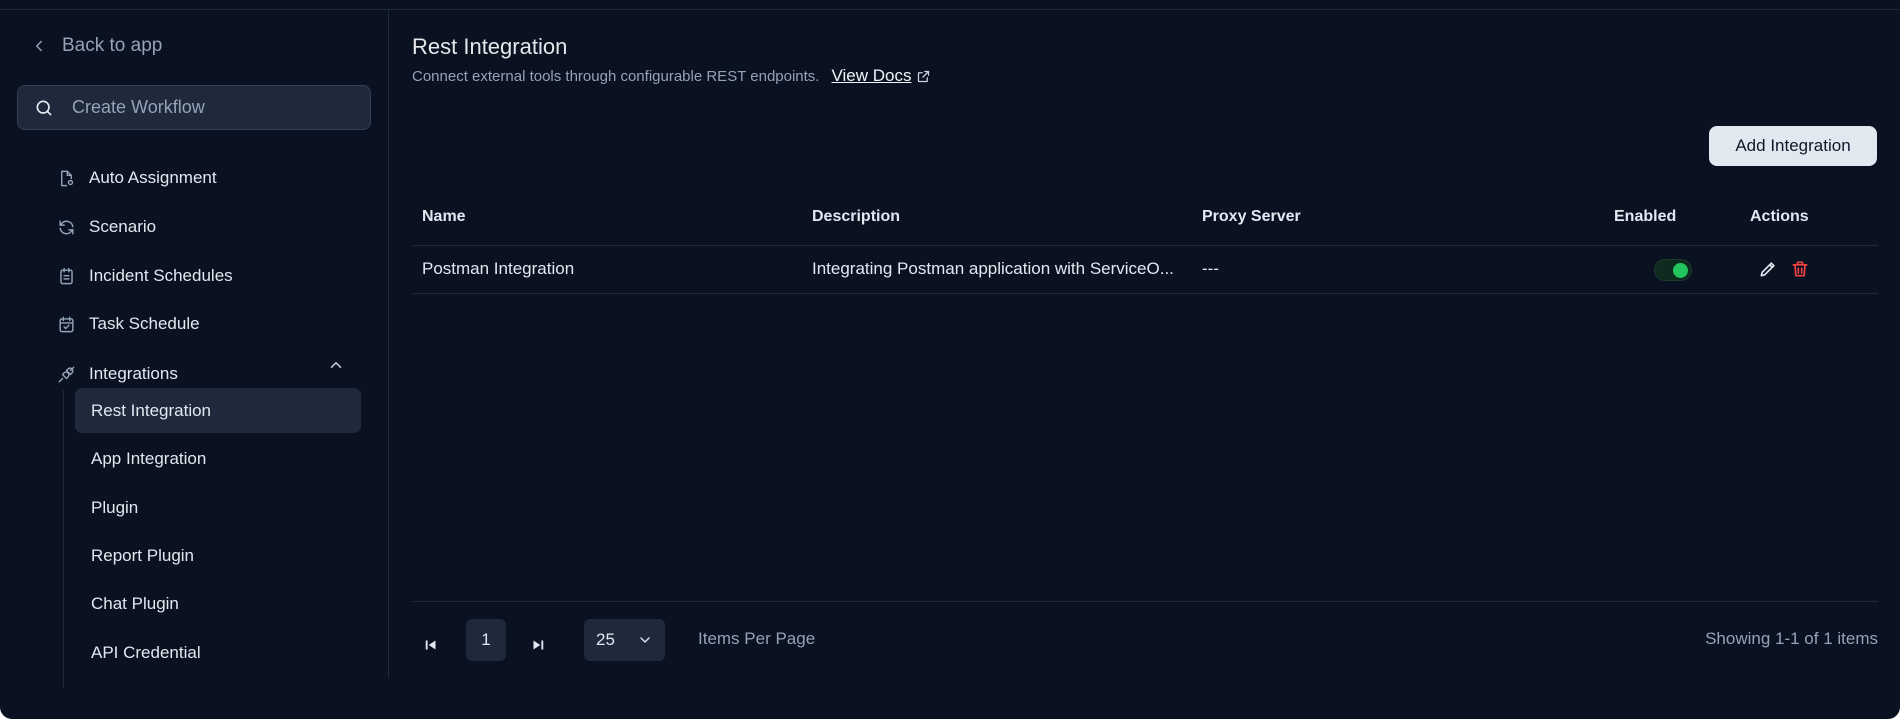 The image size is (1900, 719). I want to click on sidebar-item-auto-assignment: Auto Assignment, so click(137, 178).